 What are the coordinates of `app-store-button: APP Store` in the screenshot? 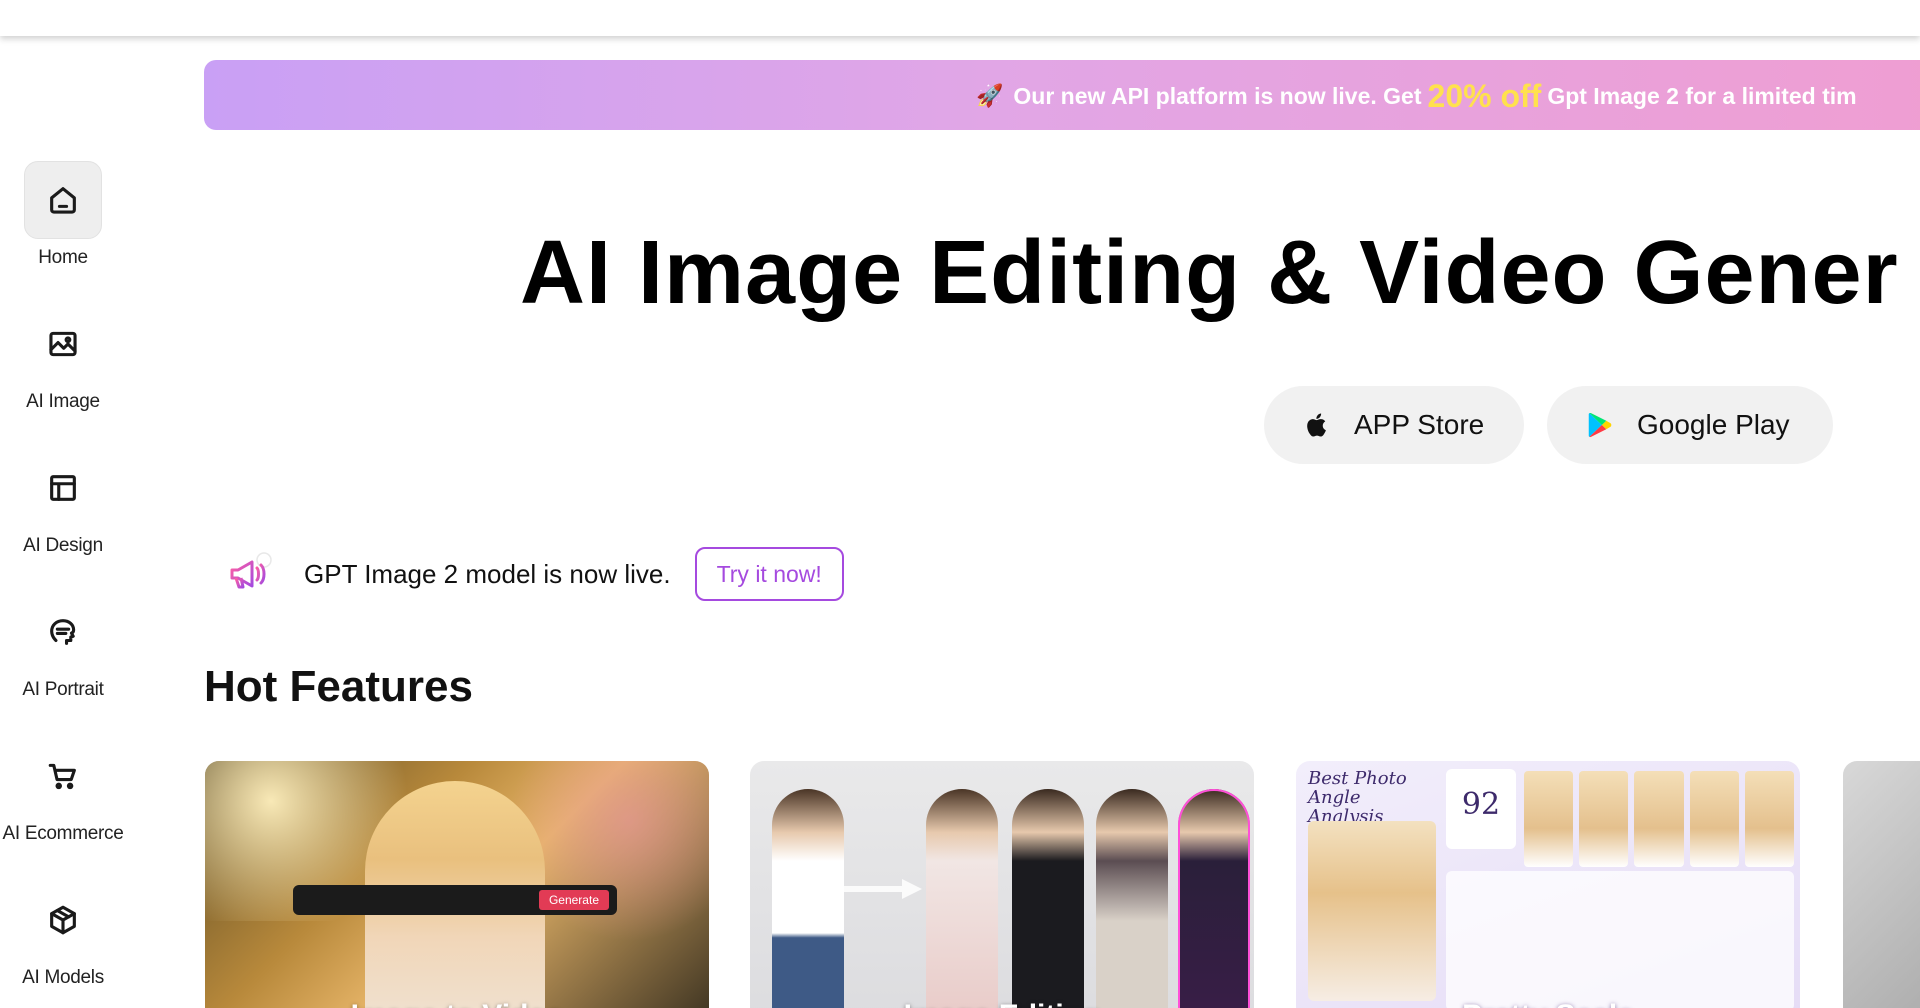 It's located at (1394, 425).